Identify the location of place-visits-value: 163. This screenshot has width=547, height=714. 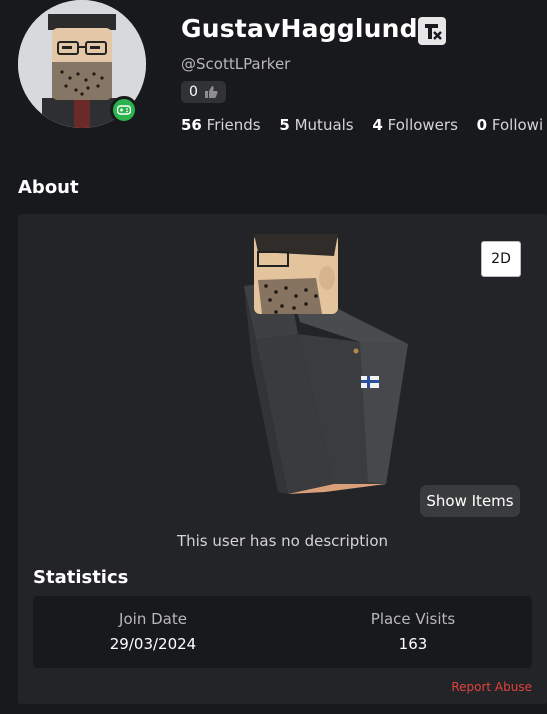
(413, 644).